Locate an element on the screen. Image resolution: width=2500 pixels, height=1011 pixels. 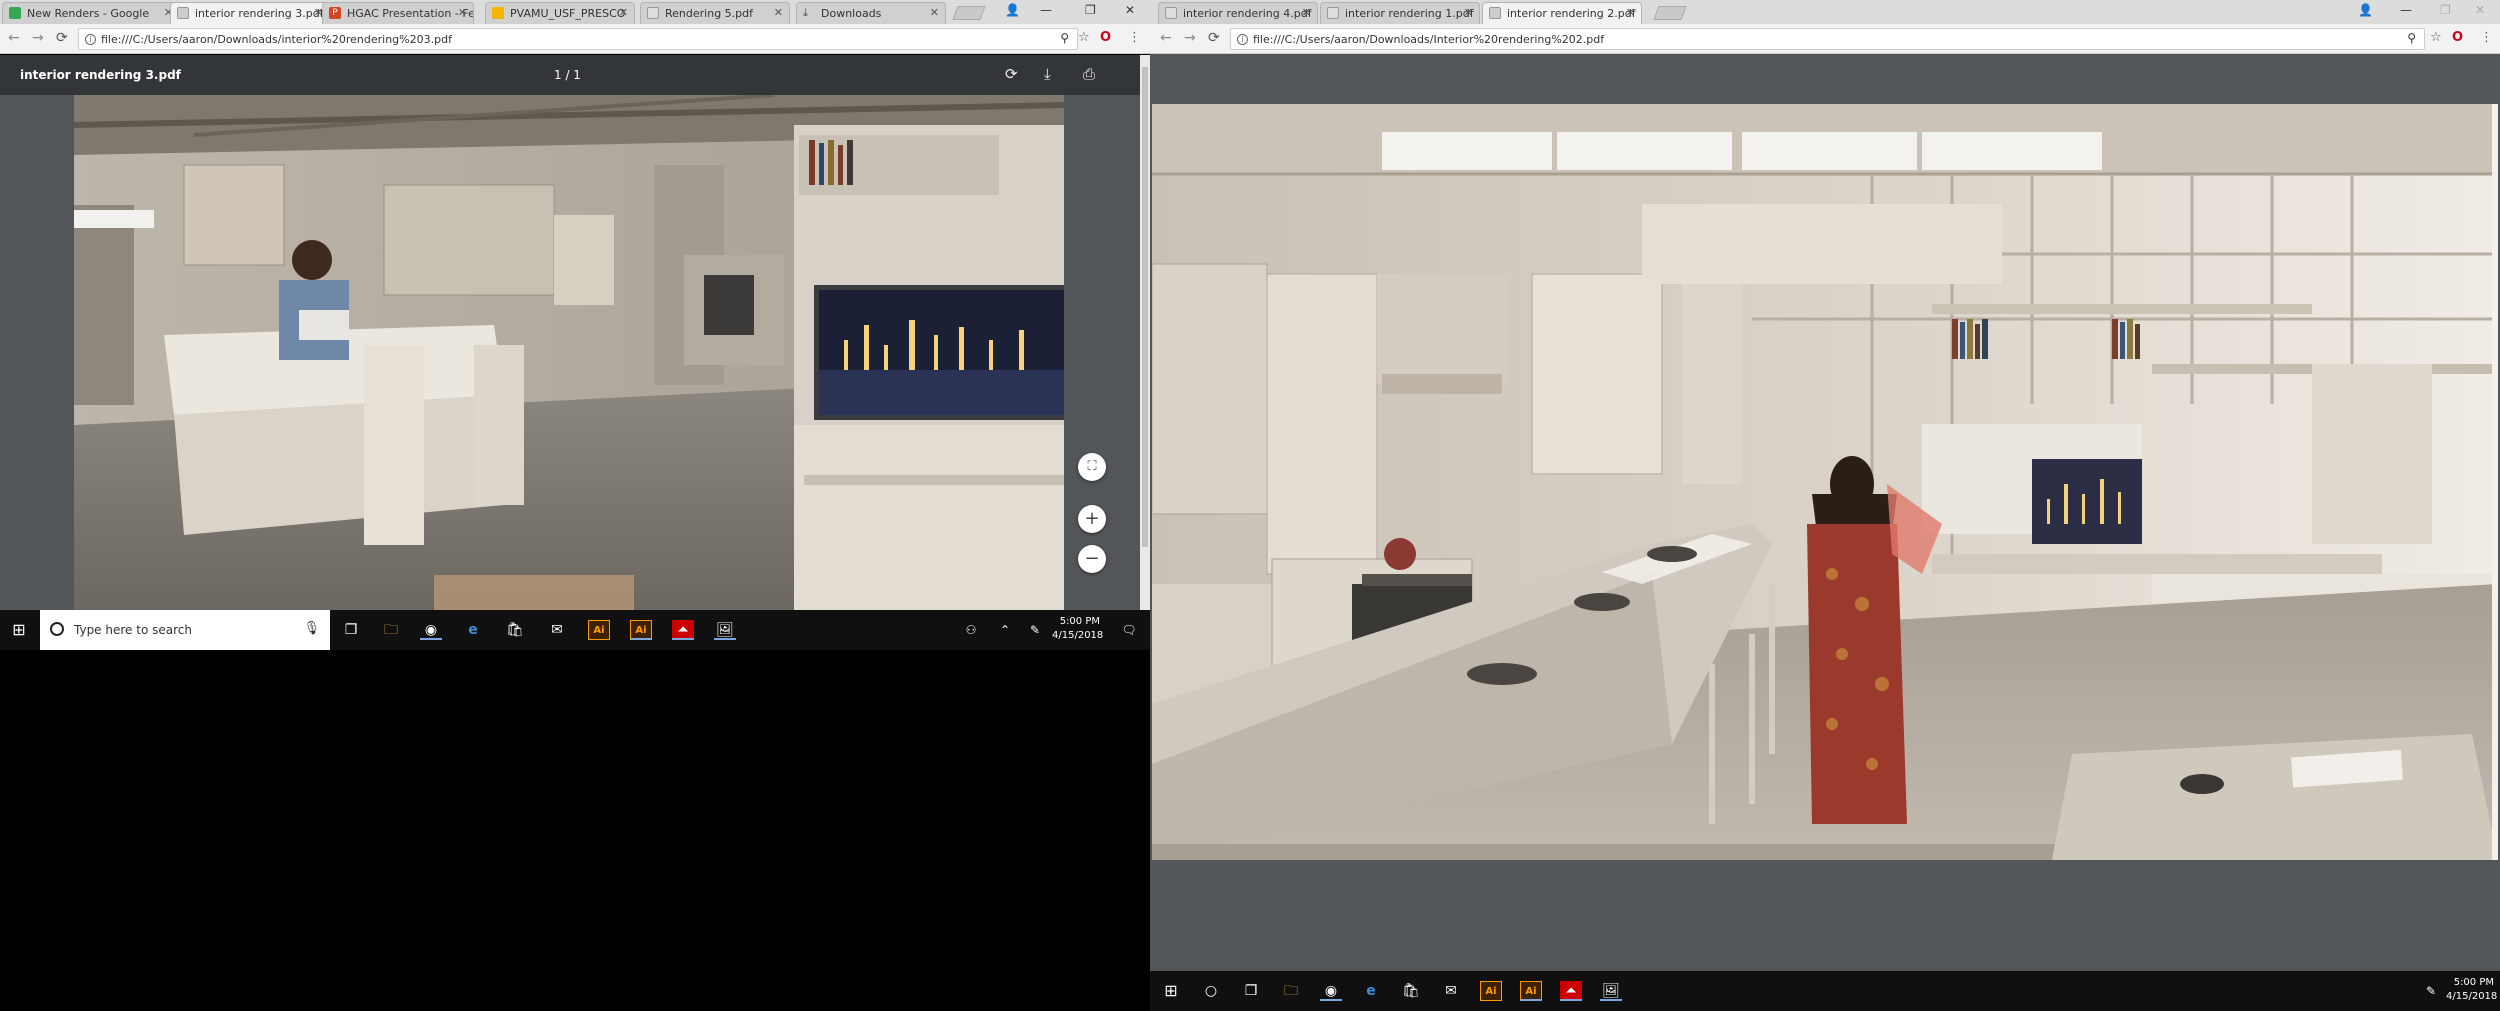
tab-rendering-5: Rendering 5.pdf ✕ is located at coordinates (715, 13).